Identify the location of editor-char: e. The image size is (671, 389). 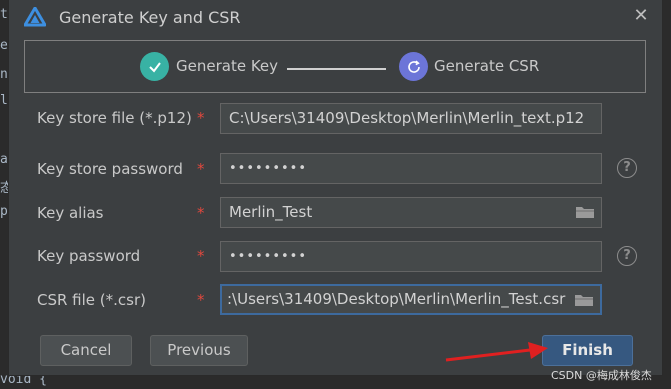
(4, 45).